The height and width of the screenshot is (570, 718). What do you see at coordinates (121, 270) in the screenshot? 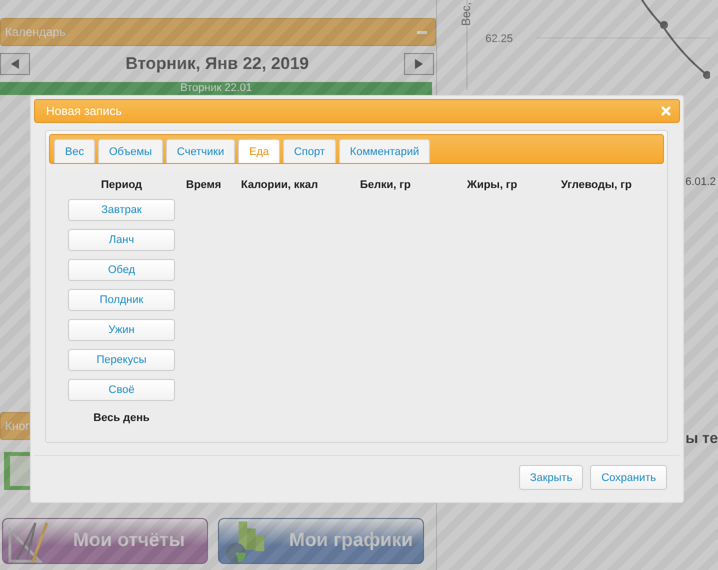
I see `meal-period-button: Обед` at bounding box center [121, 270].